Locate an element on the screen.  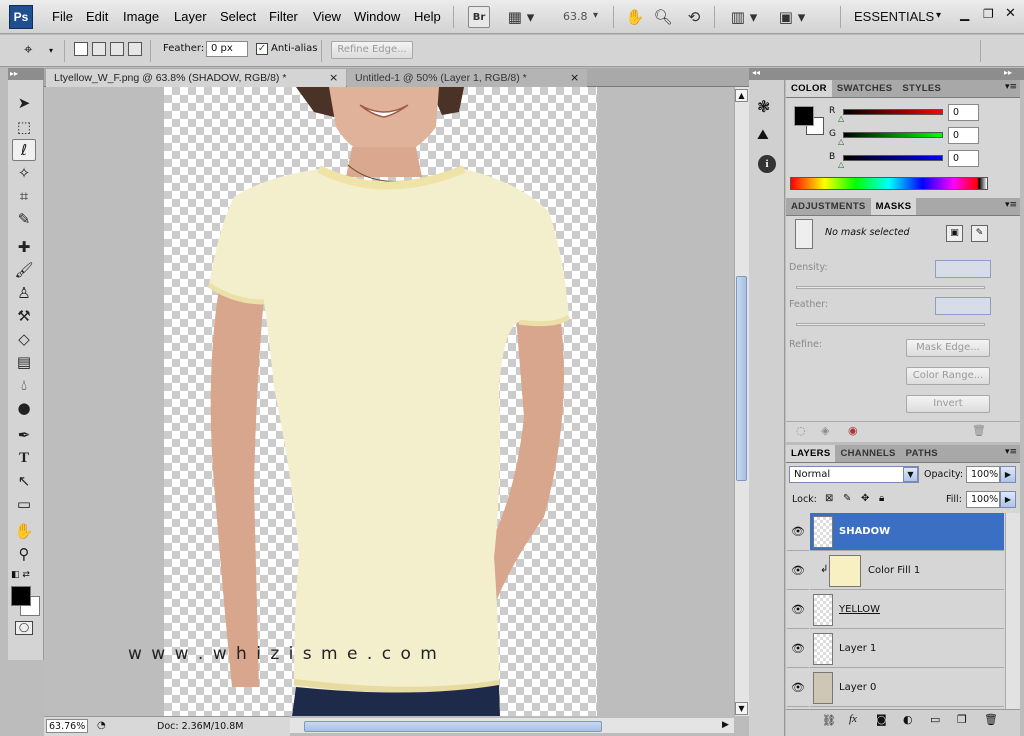
expand-icon: ▸▸ is located at coordinates (1008, 72).